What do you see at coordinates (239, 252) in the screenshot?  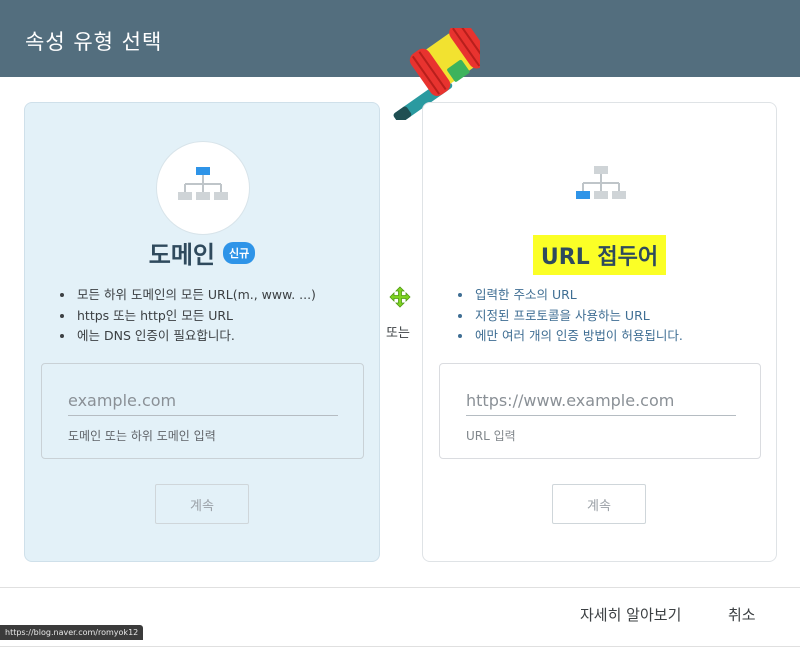 I see `new-badge: 신규` at bounding box center [239, 252].